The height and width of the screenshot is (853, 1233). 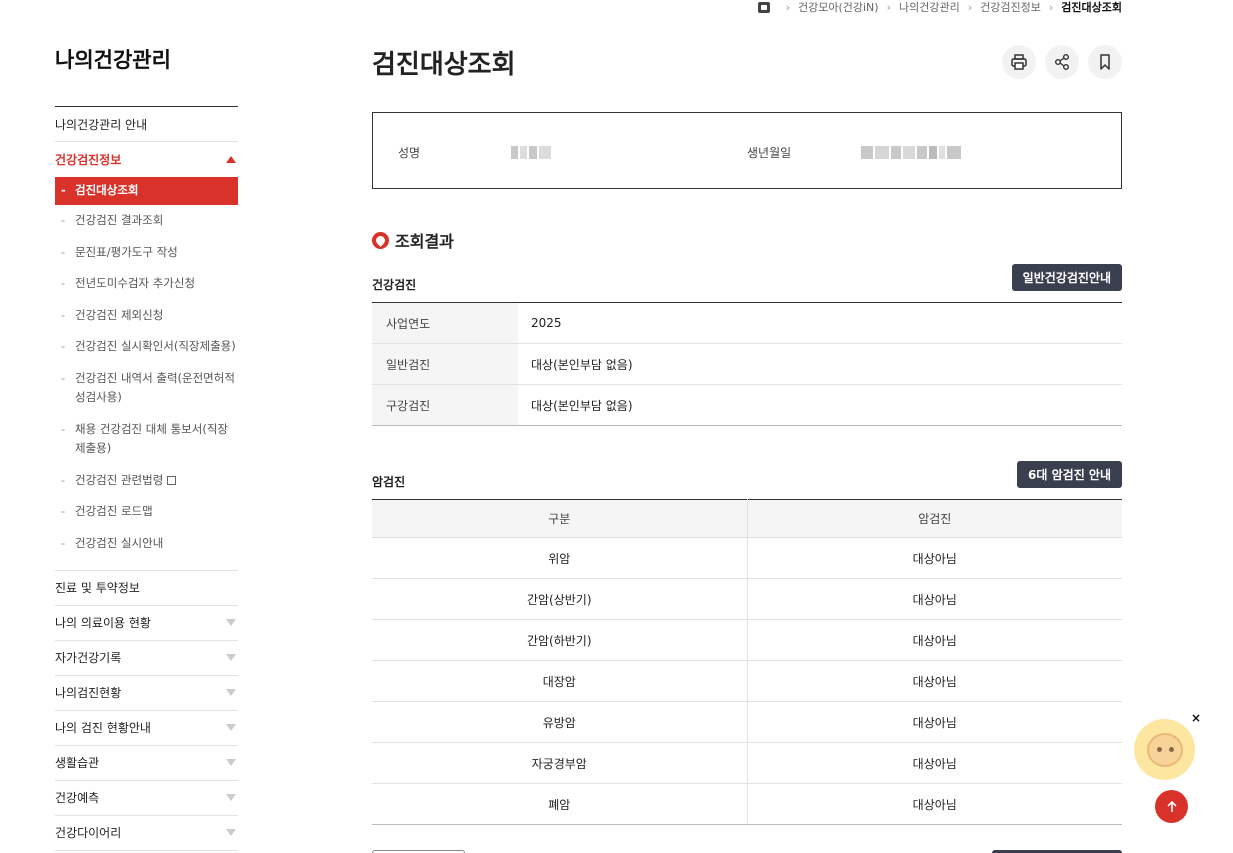 I want to click on cancer-checkup-heading: 암검진, so click(x=389, y=482).